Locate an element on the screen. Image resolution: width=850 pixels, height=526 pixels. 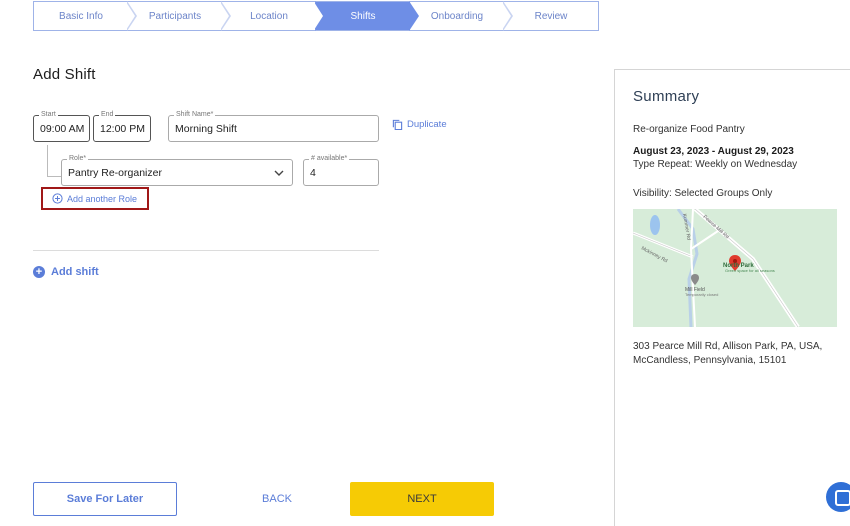
role-select: Role* Pantry Re-organizer is located at coordinates (177, 170).